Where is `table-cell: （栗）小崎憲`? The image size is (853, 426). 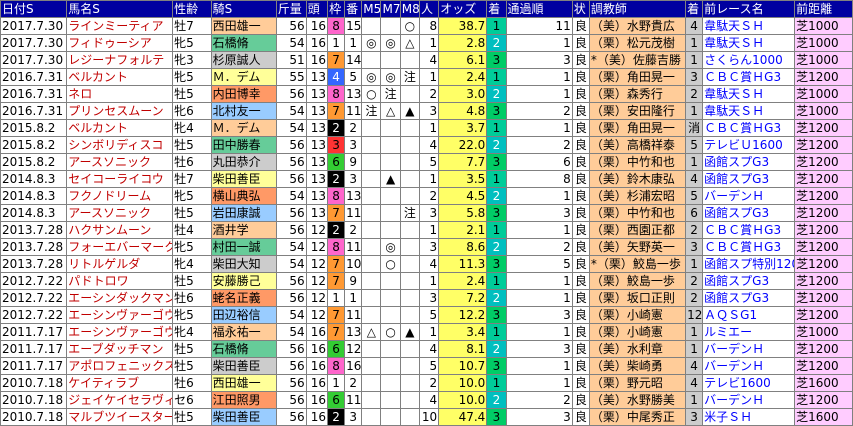
table-cell: （栗）小崎憲 is located at coordinates (637, 315).